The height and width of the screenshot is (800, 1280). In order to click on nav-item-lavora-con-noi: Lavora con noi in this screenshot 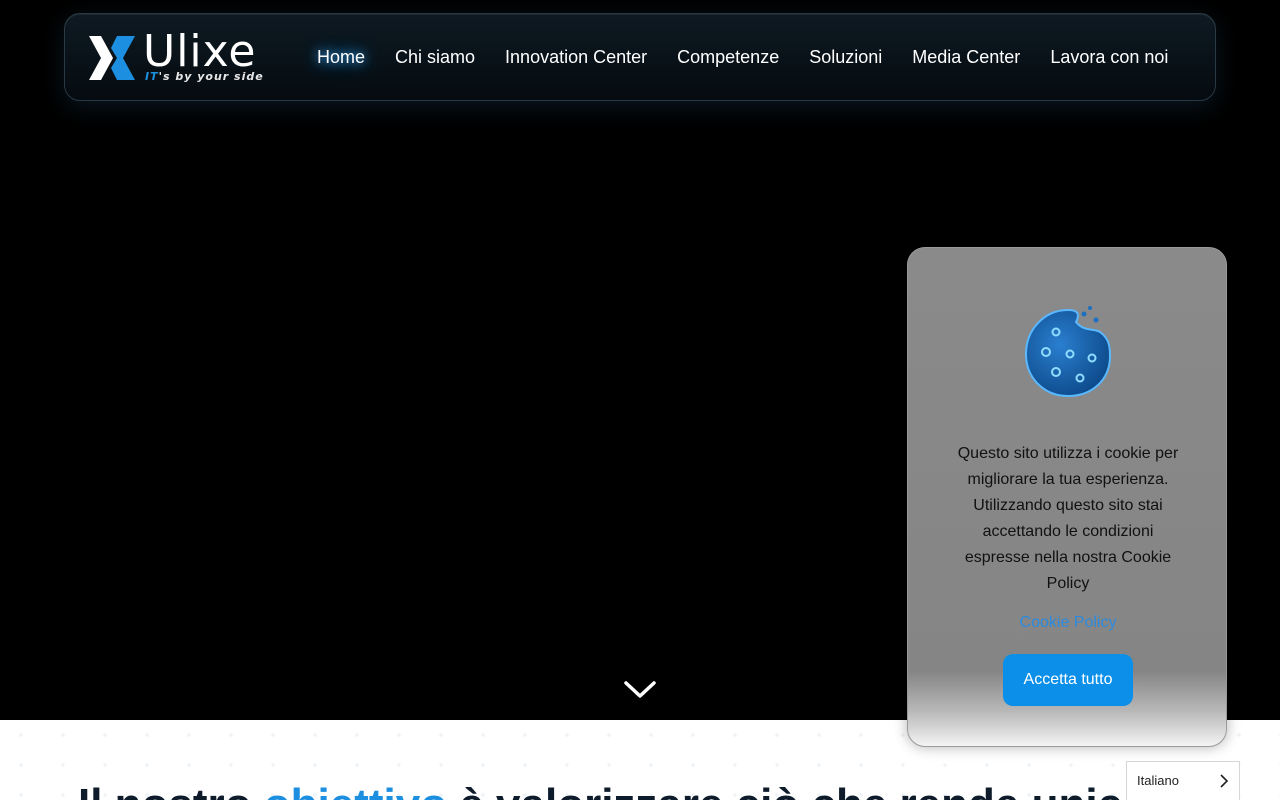, I will do `click(1109, 57)`.